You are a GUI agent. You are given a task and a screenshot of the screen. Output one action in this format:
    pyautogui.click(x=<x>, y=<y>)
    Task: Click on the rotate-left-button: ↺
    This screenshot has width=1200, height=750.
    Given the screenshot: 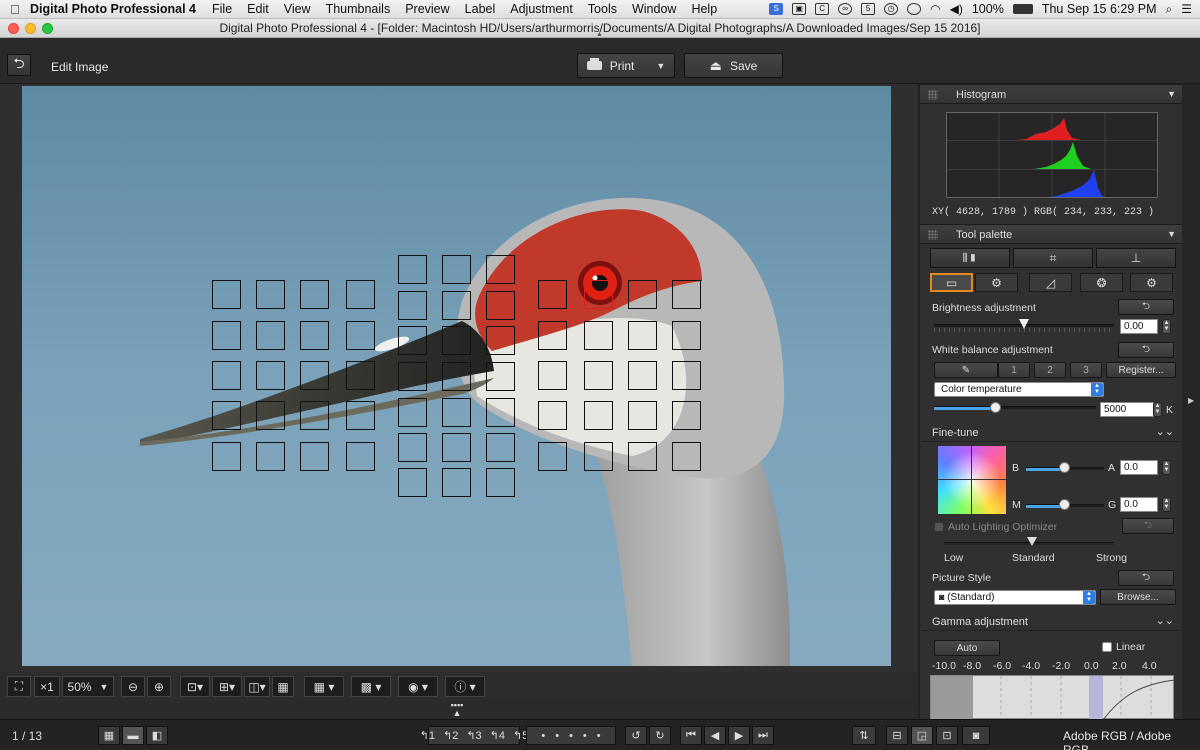 What is the action you would take?
    pyautogui.click(x=636, y=735)
    